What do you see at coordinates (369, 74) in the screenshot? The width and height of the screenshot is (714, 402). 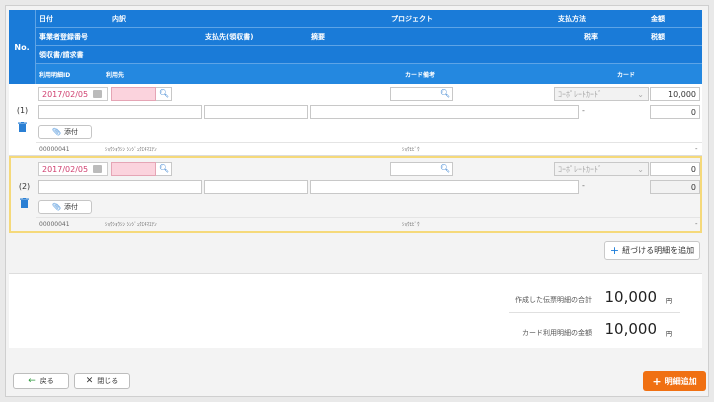 I see `header-row-4: 利用明細ID 利用先 カード備考 カード` at bounding box center [369, 74].